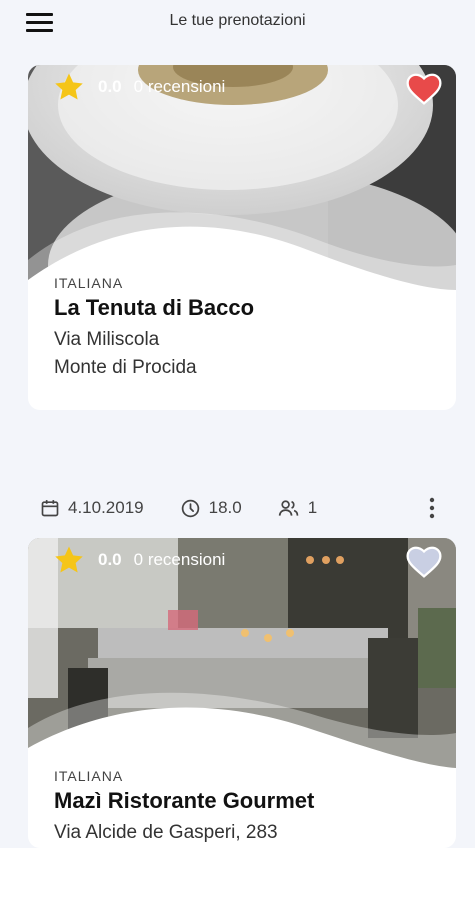 The image size is (475, 900). Describe the element at coordinates (184, 801) in the screenshot. I see `restaurant-name: Mazì Ristorante Gourmet` at that location.